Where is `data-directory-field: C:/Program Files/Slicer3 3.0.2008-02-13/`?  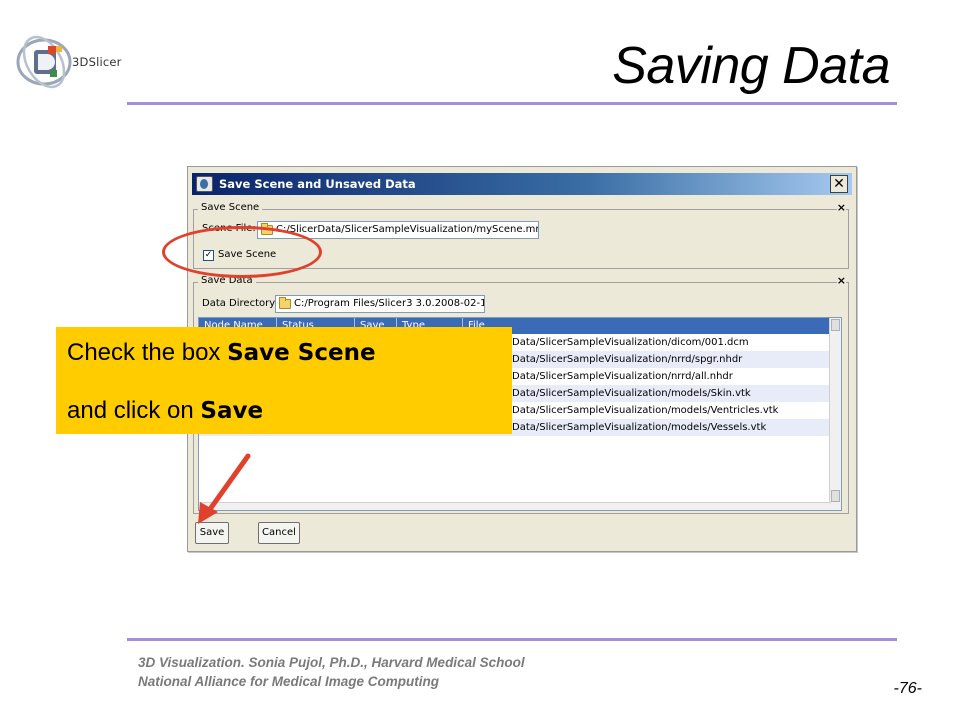
data-directory-field: C:/Program Files/Slicer3 3.0.2008-02-13/ is located at coordinates (380, 304).